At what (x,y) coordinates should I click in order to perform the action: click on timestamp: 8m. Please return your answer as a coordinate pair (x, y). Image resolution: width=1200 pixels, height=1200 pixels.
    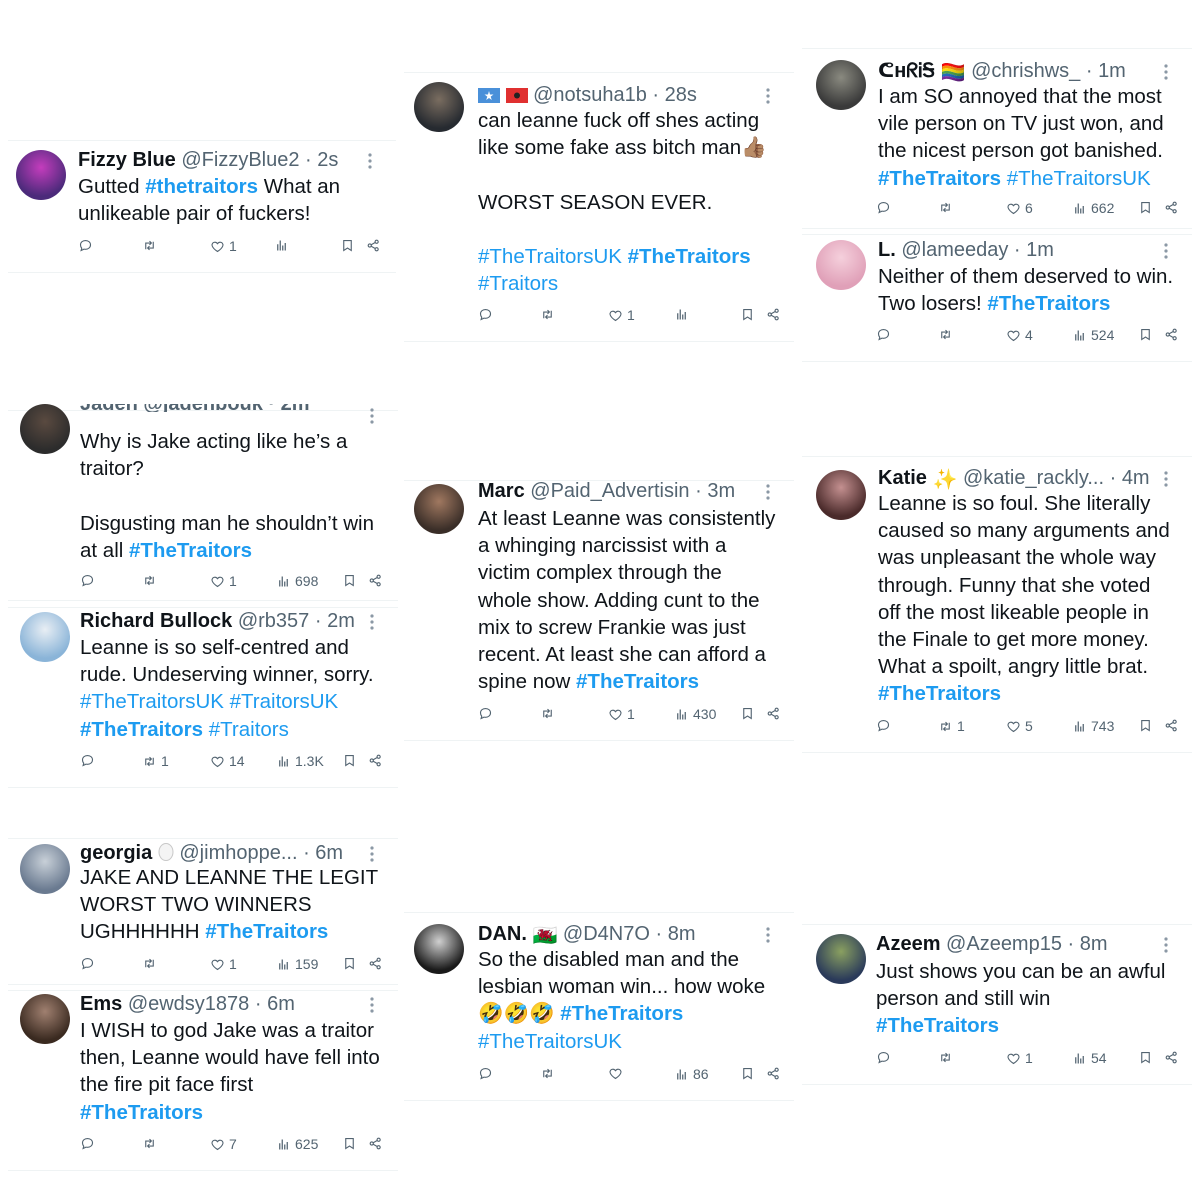
    Looking at the image, I should click on (682, 934).